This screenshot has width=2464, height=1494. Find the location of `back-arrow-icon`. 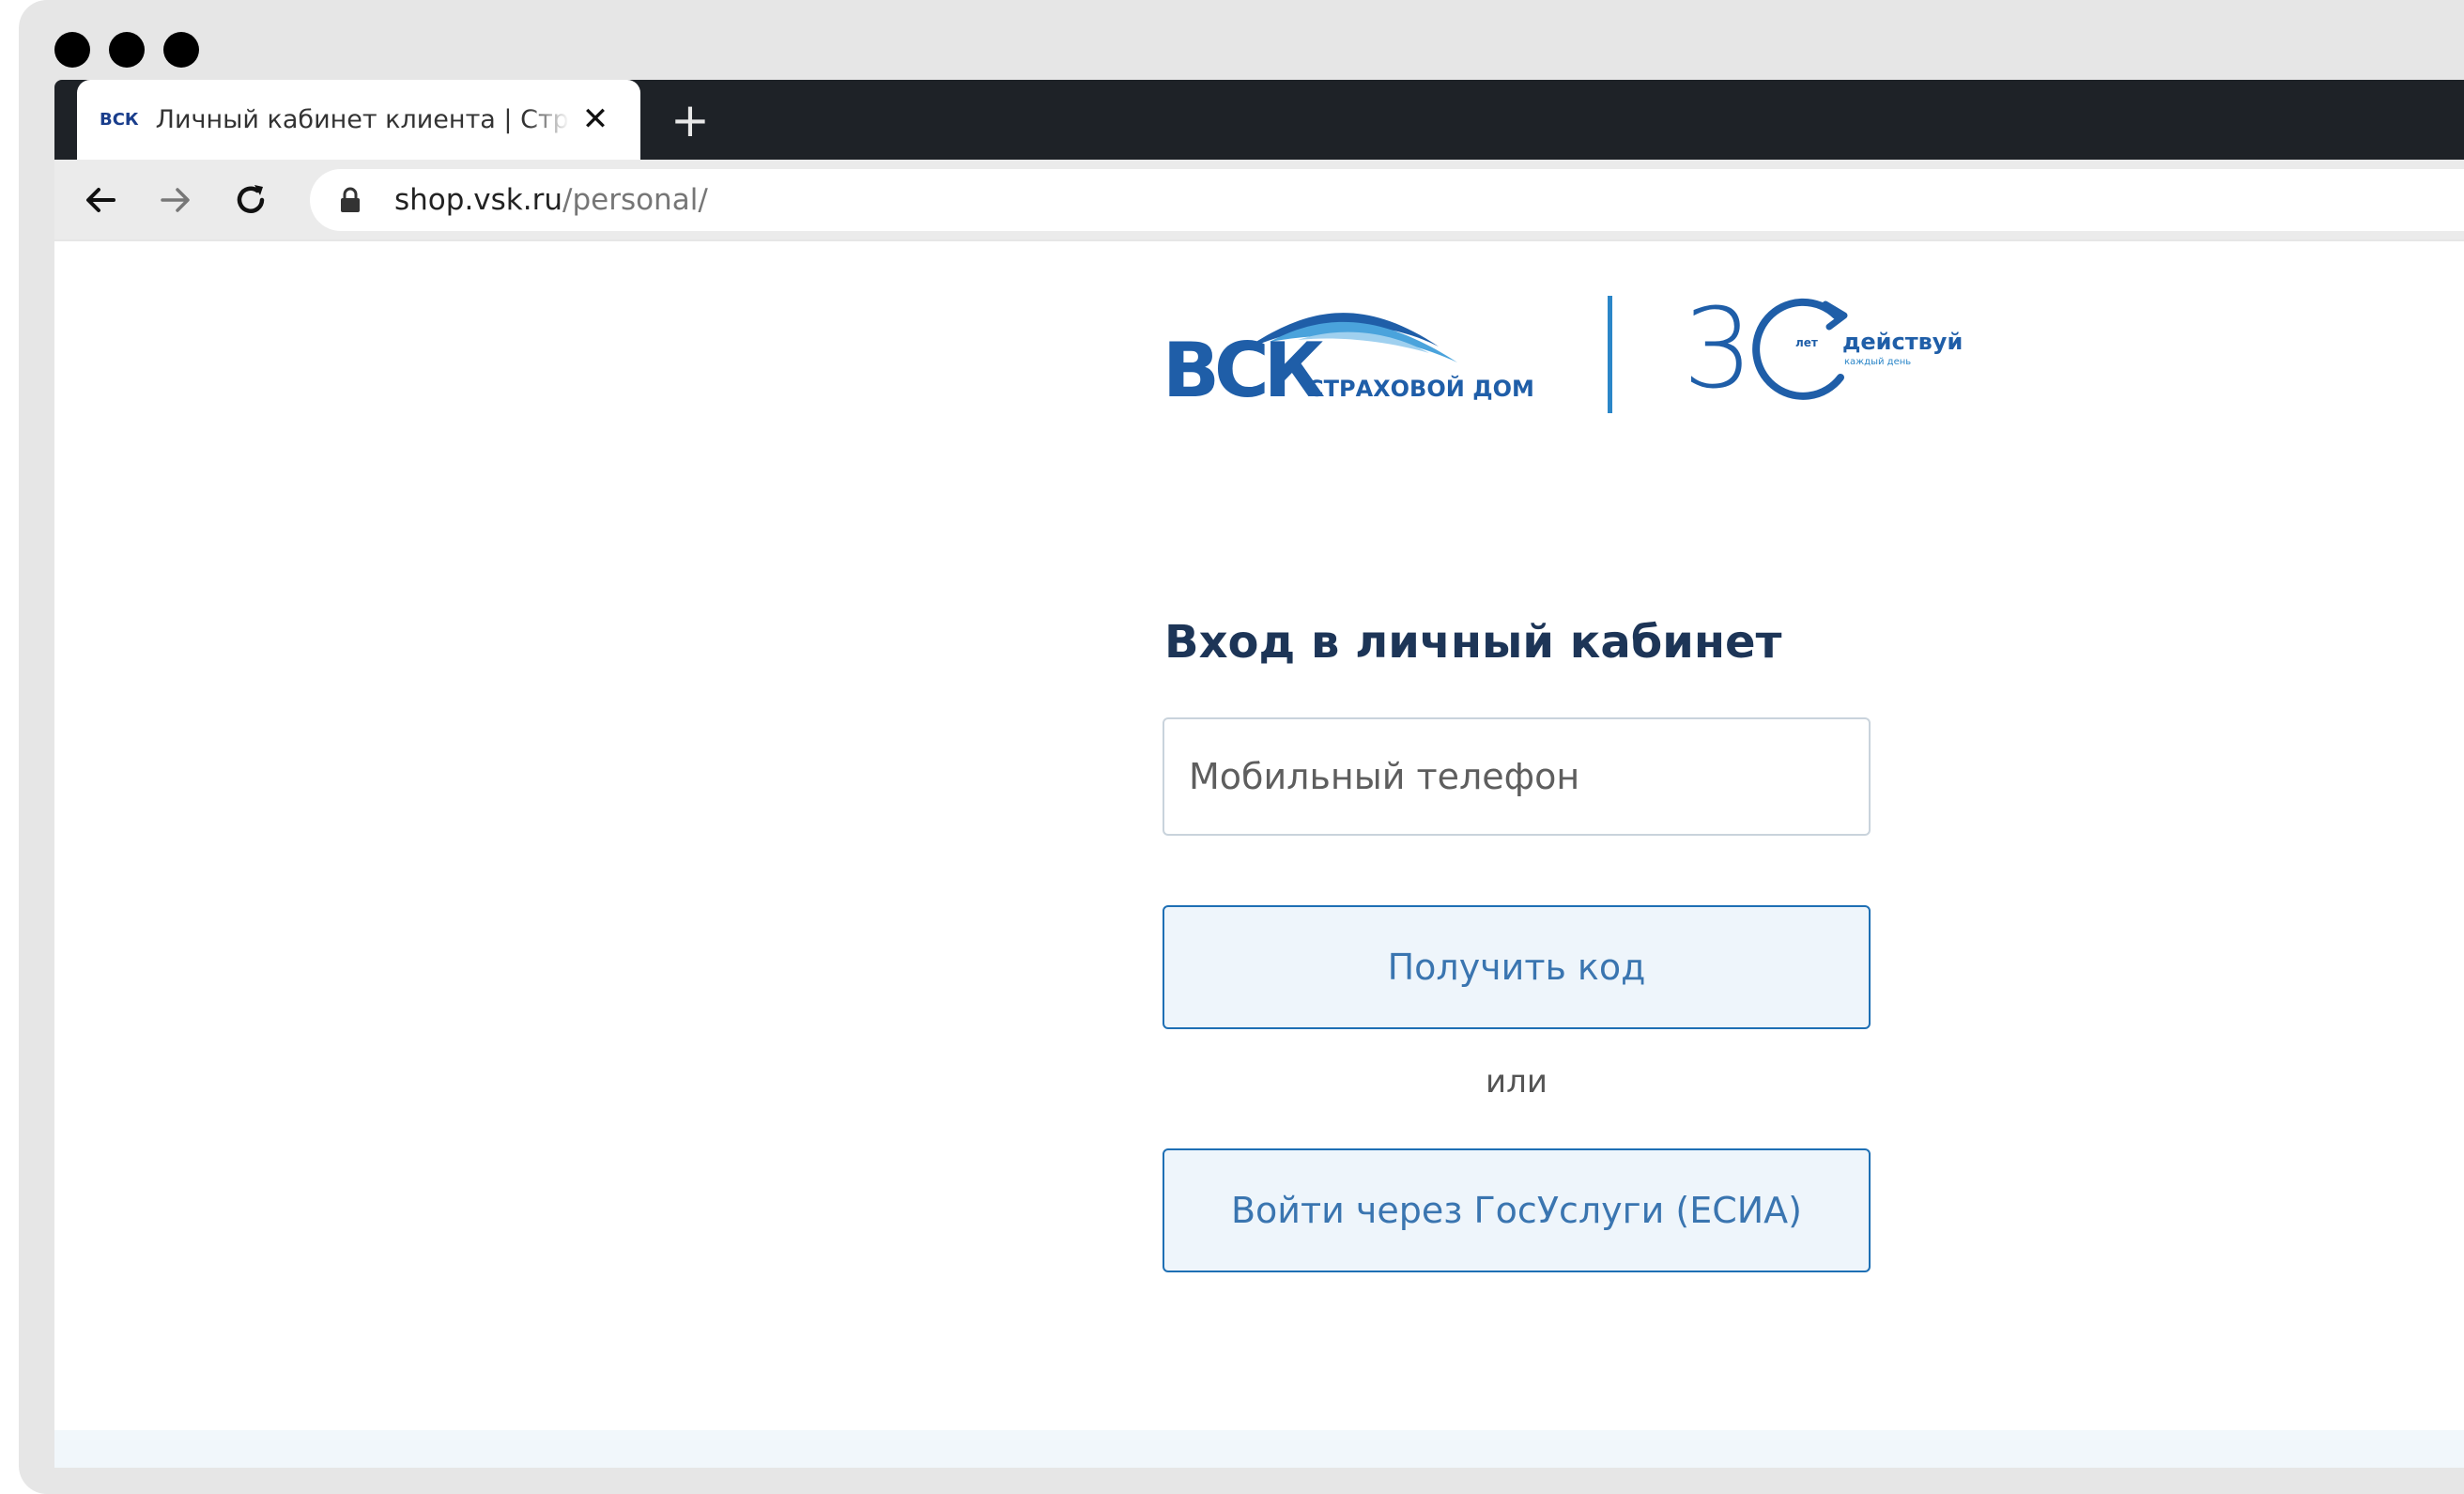

back-arrow-icon is located at coordinates (100, 200).